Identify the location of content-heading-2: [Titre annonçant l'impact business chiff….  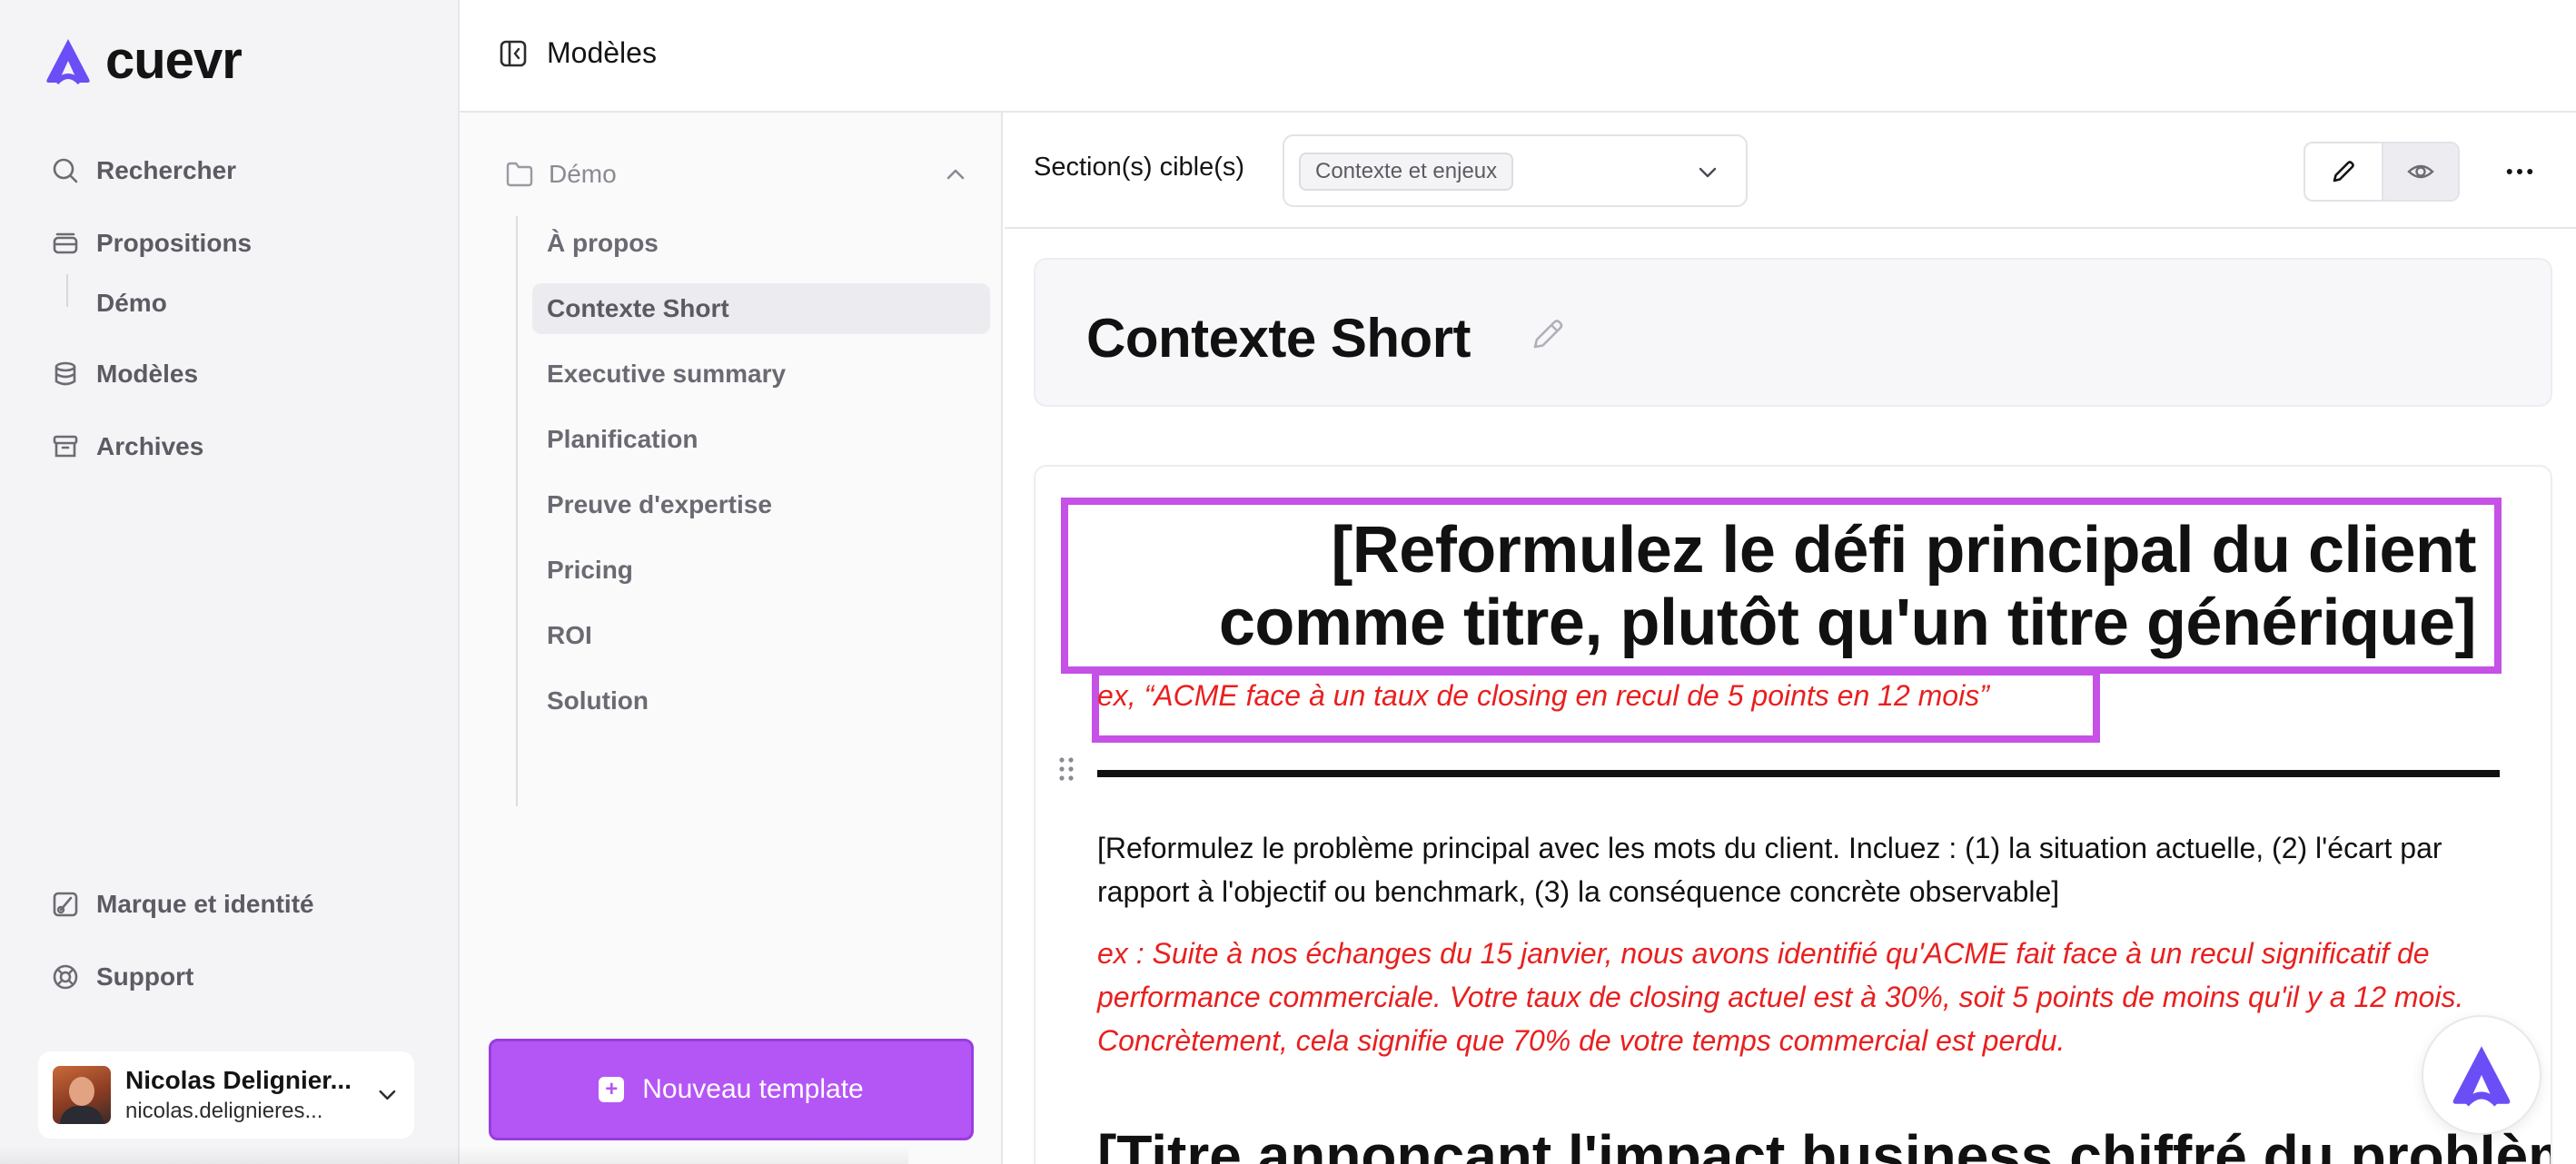
(1824, 1143).